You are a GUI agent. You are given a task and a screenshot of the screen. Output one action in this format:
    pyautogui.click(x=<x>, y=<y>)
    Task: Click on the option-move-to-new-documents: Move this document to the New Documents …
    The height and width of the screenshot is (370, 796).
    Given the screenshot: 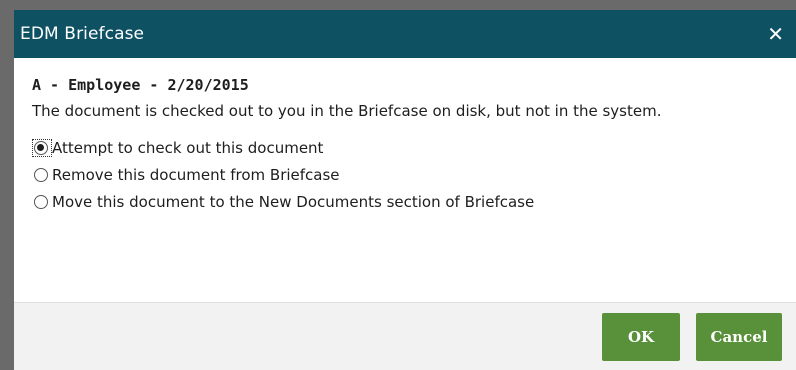 What is the action you would take?
    pyautogui.click(x=414, y=201)
    